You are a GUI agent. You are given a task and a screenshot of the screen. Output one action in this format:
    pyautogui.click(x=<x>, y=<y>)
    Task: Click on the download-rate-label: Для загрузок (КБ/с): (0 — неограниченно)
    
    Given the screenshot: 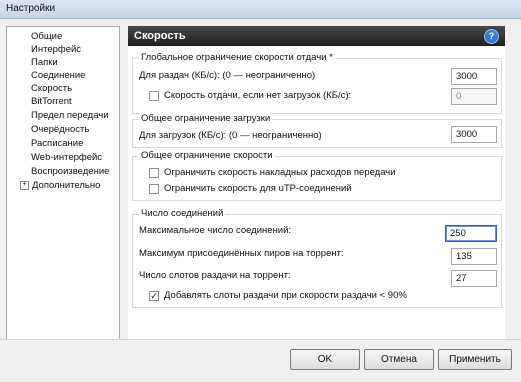 What is the action you would take?
    pyautogui.click(x=230, y=135)
    